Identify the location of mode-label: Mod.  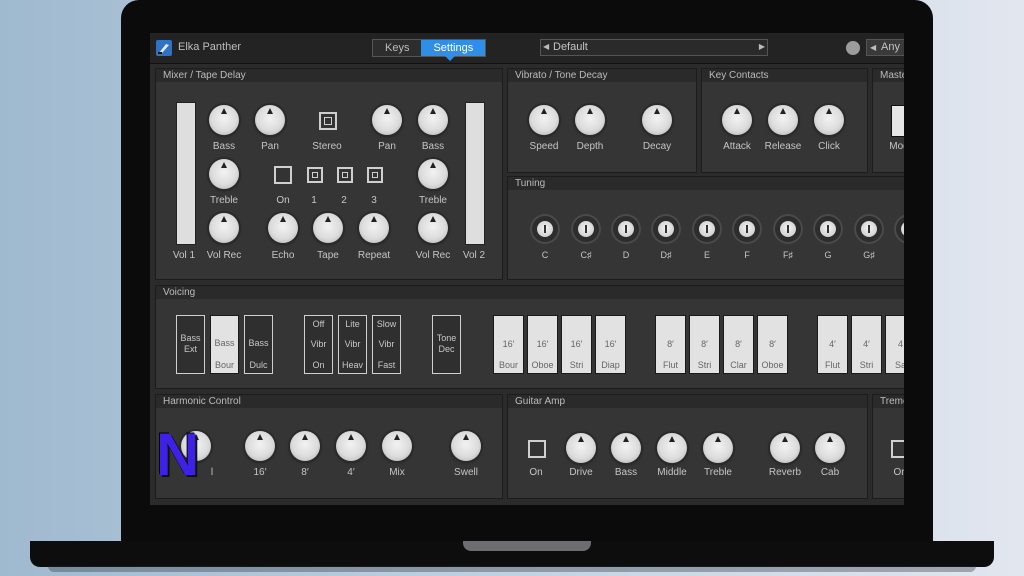
(896, 146).